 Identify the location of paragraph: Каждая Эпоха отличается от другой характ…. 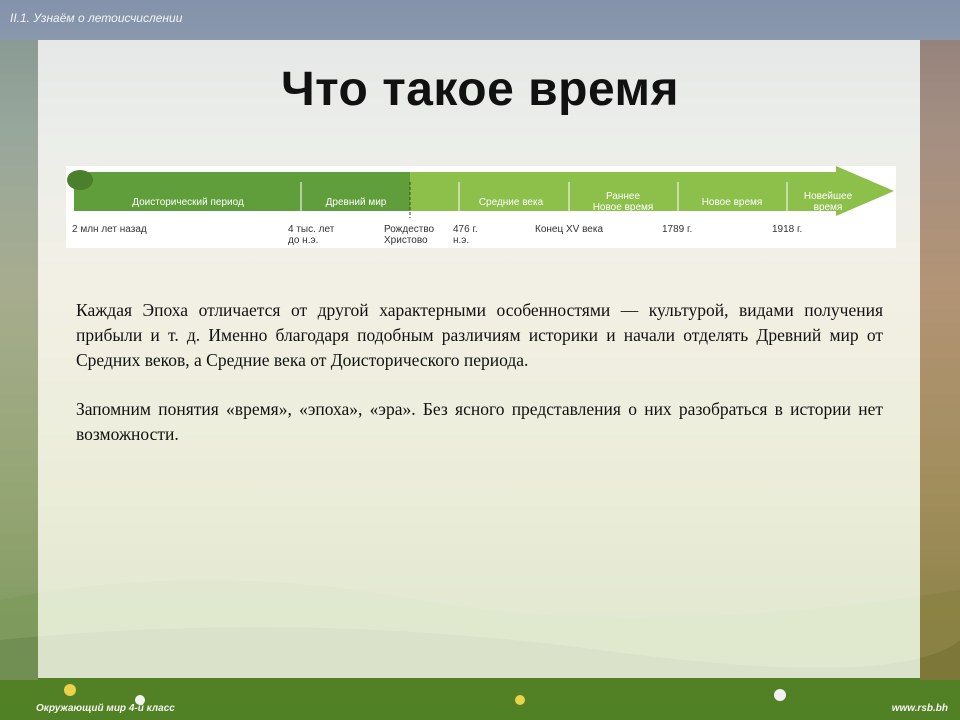
(479, 335).